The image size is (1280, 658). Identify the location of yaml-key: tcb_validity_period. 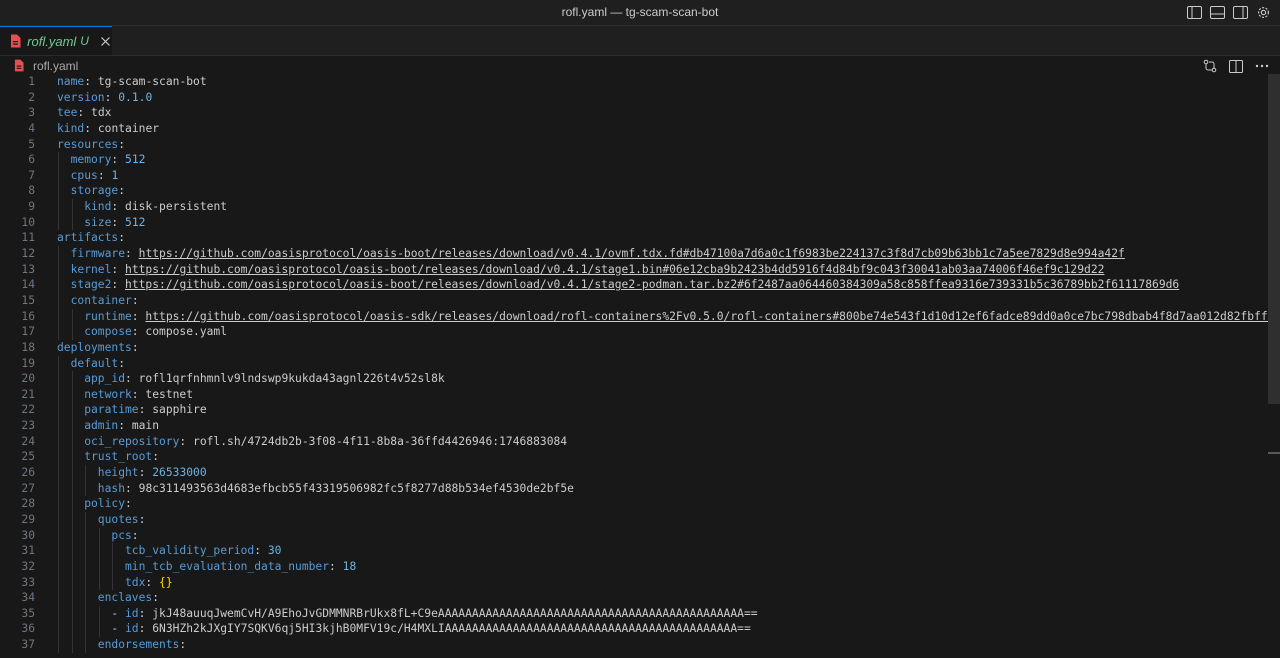
(190, 551).